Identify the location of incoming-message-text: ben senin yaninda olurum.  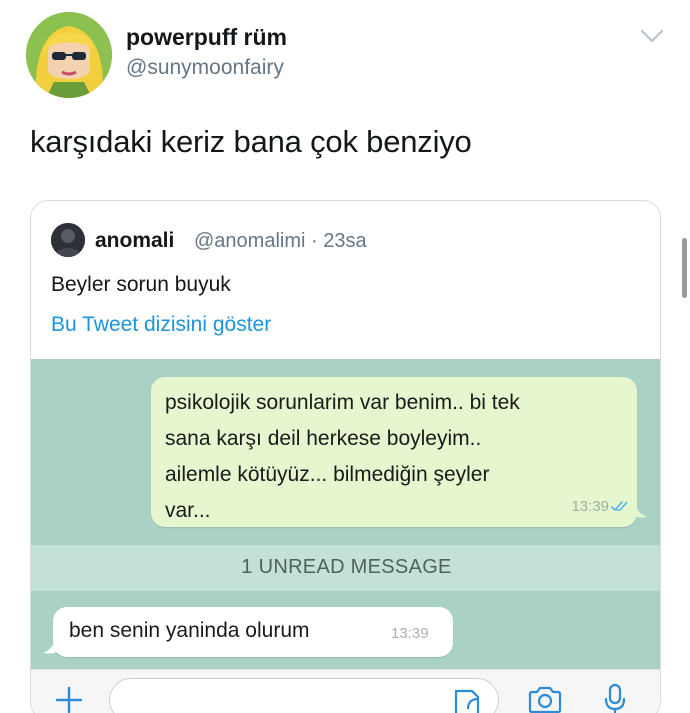
(189, 630).